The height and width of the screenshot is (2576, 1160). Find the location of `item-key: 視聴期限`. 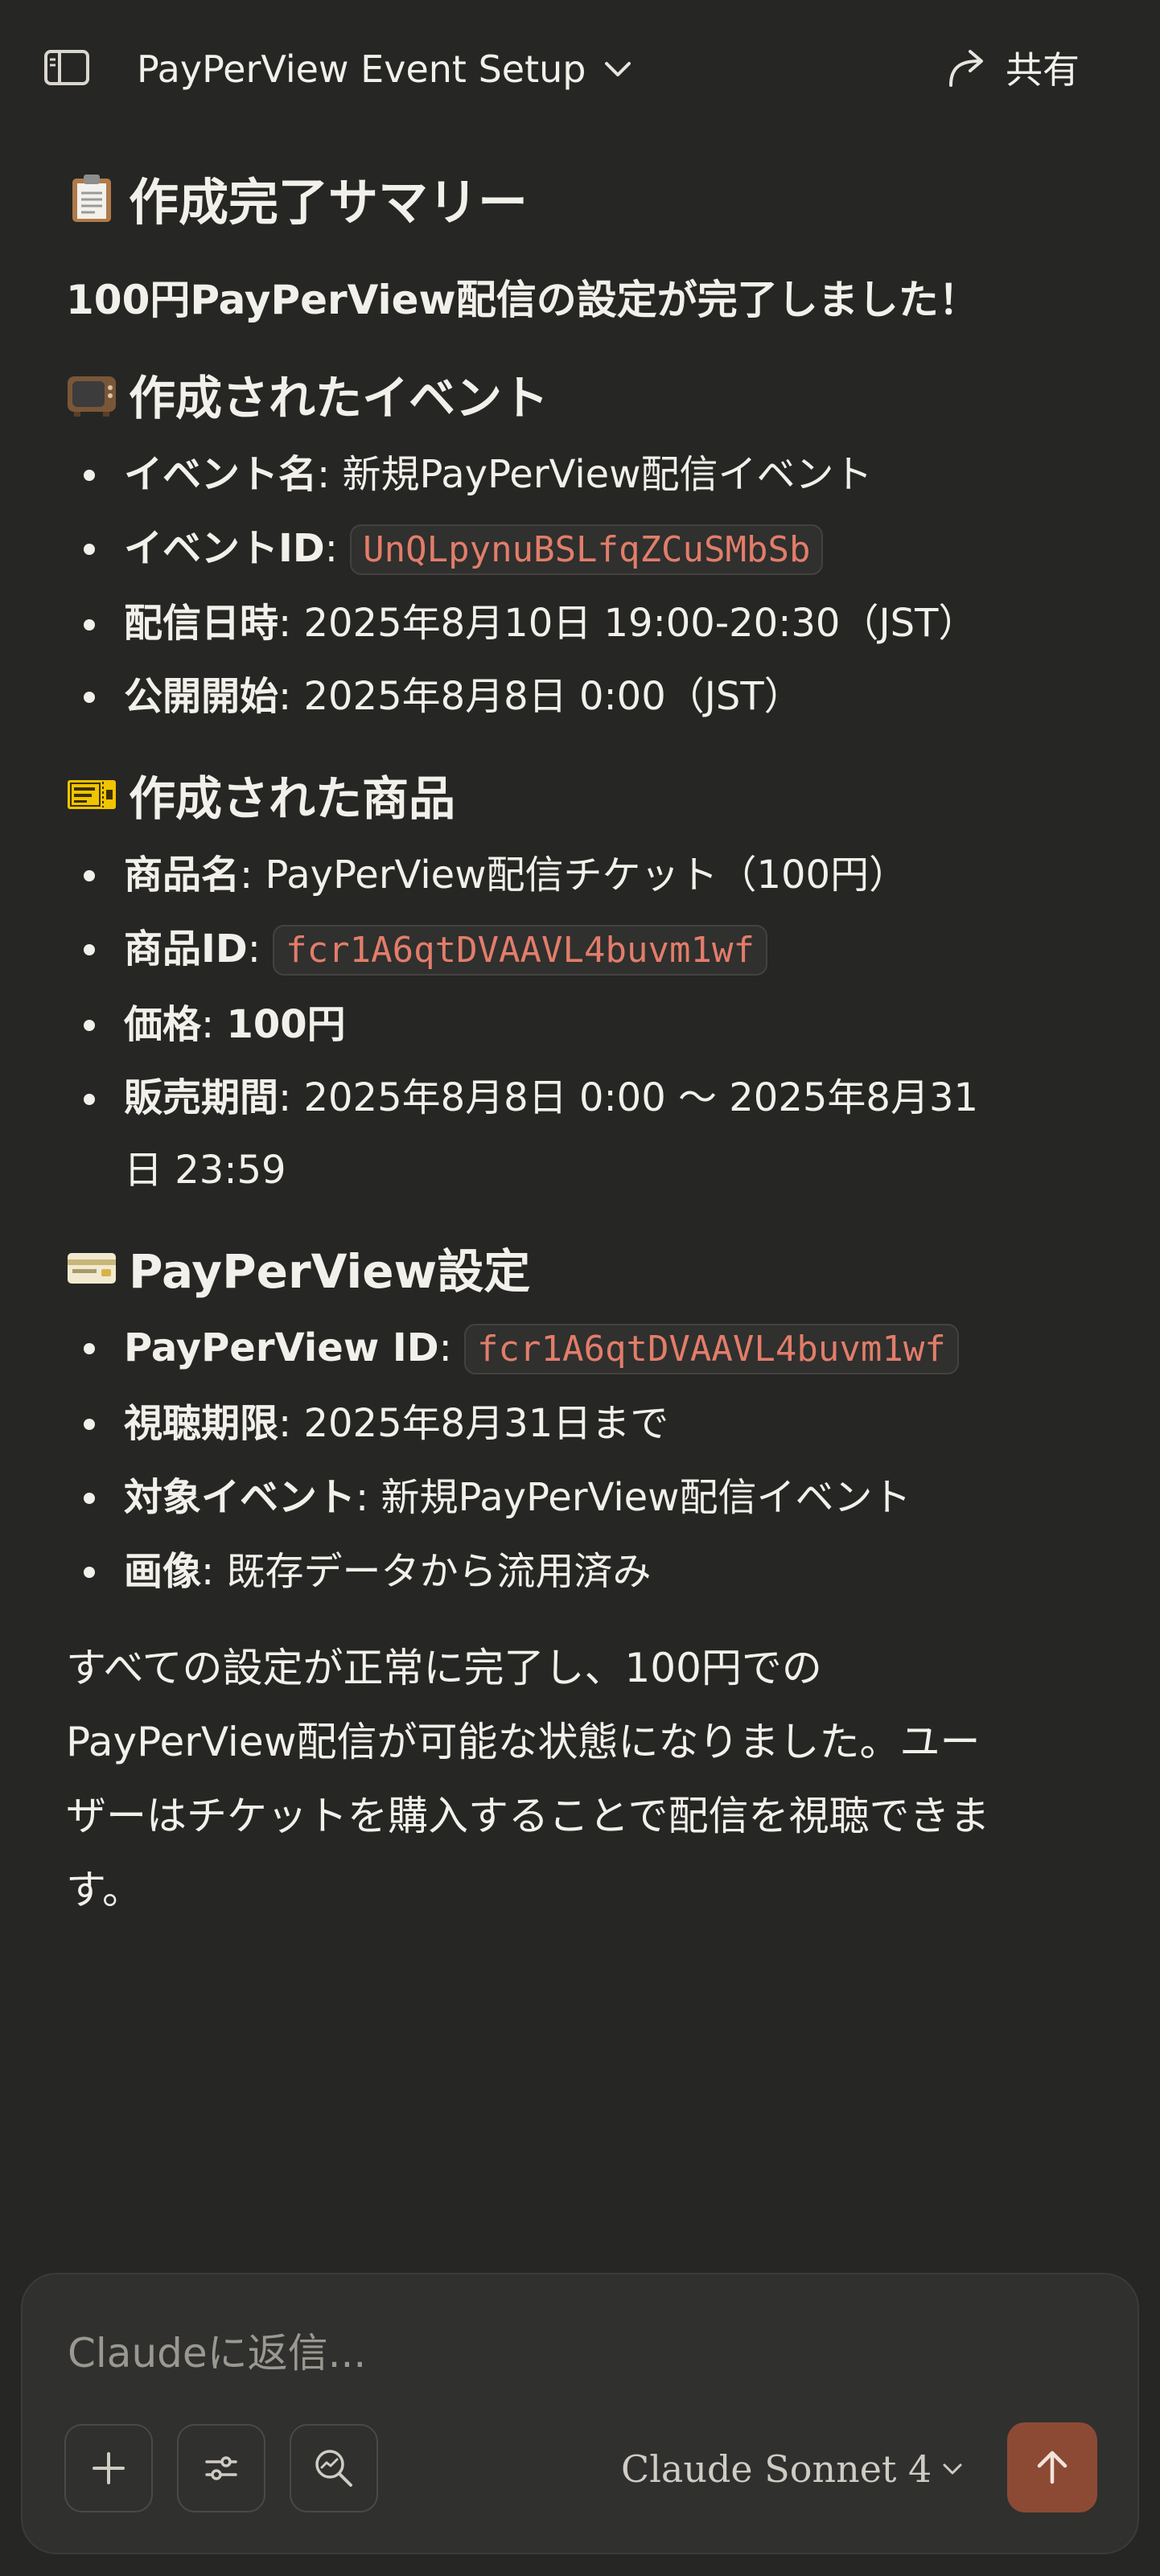

item-key: 視聴期限 is located at coordinates (201, 1423).